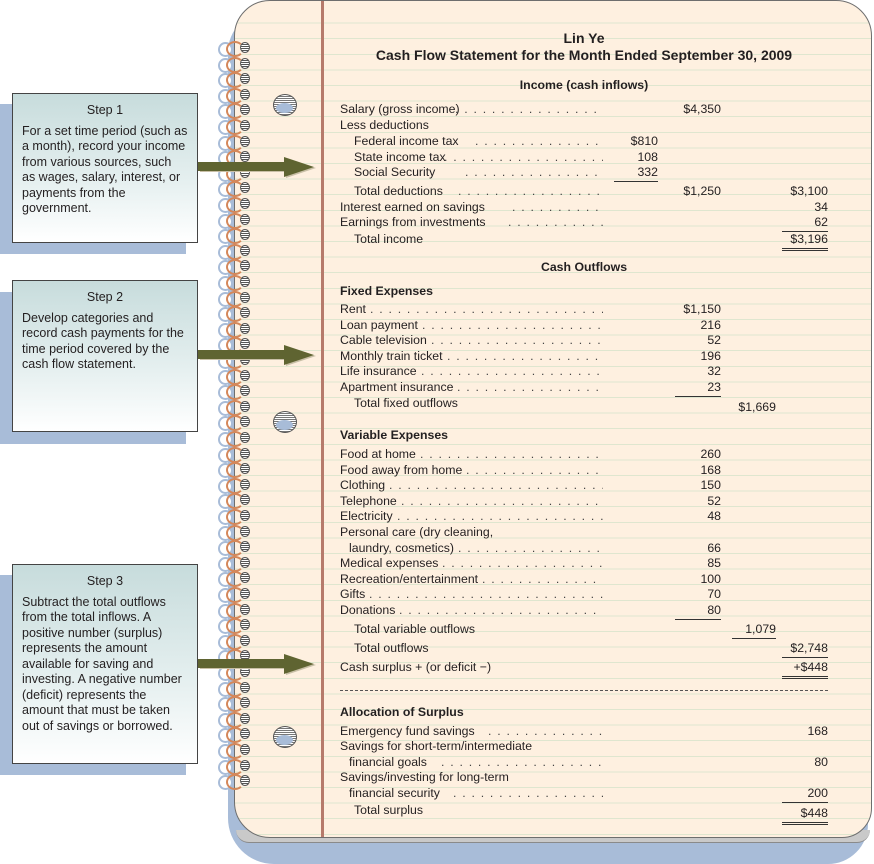 This screenshot has width=874, height=864. I want to click on row-value: 216, so click(710, 324).